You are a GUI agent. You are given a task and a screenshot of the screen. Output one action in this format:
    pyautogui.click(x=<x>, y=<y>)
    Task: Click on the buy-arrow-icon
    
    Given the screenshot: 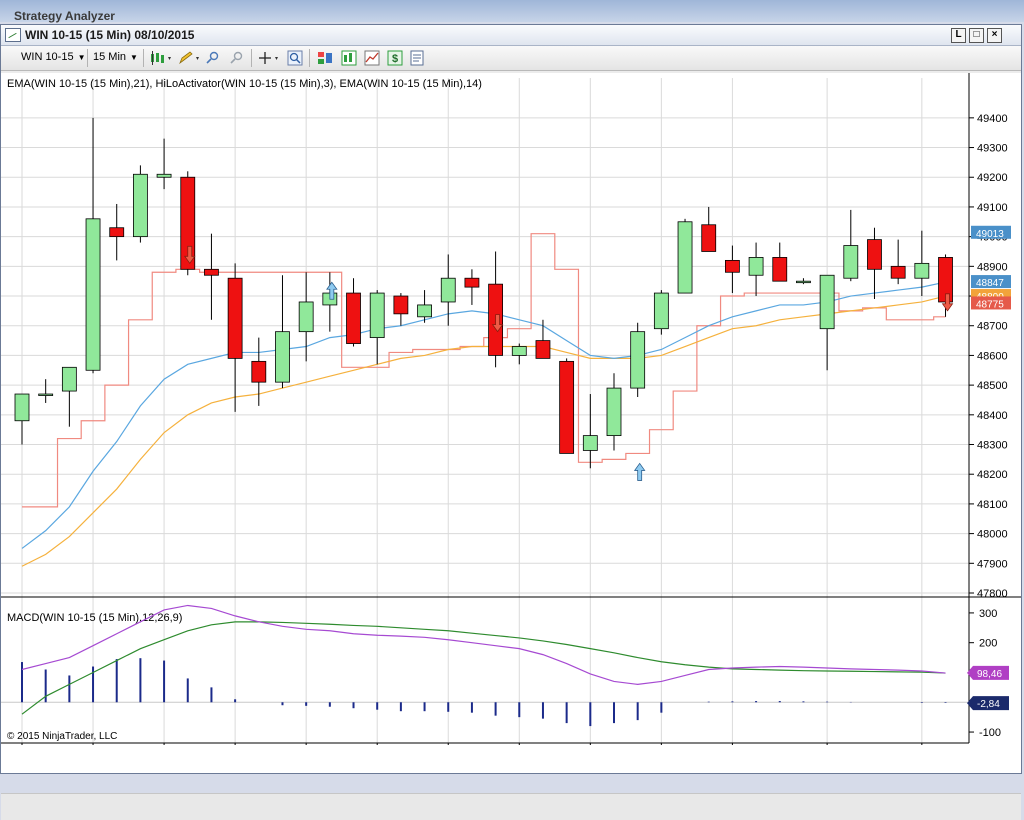 What is the action you would take?
    pyautogui.click(x=639, y=471)
    